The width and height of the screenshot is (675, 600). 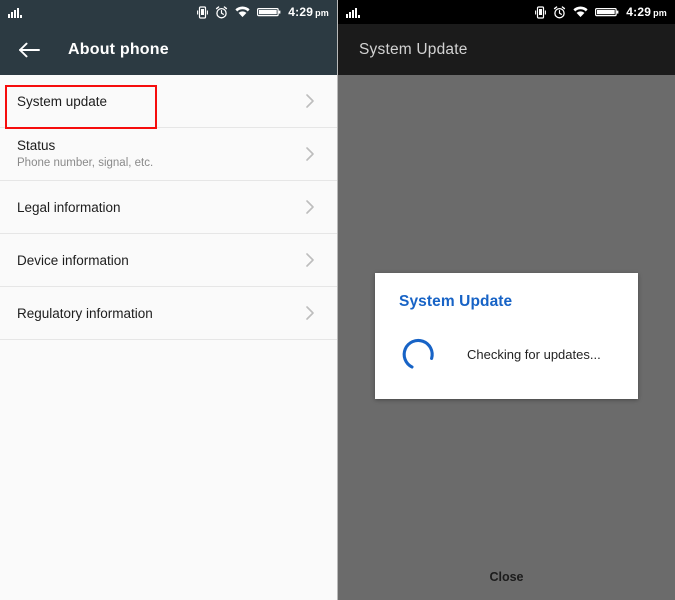 I want to click on sidebar-item-regulatory-information: Regulatory information, so click(x=168, y=313).